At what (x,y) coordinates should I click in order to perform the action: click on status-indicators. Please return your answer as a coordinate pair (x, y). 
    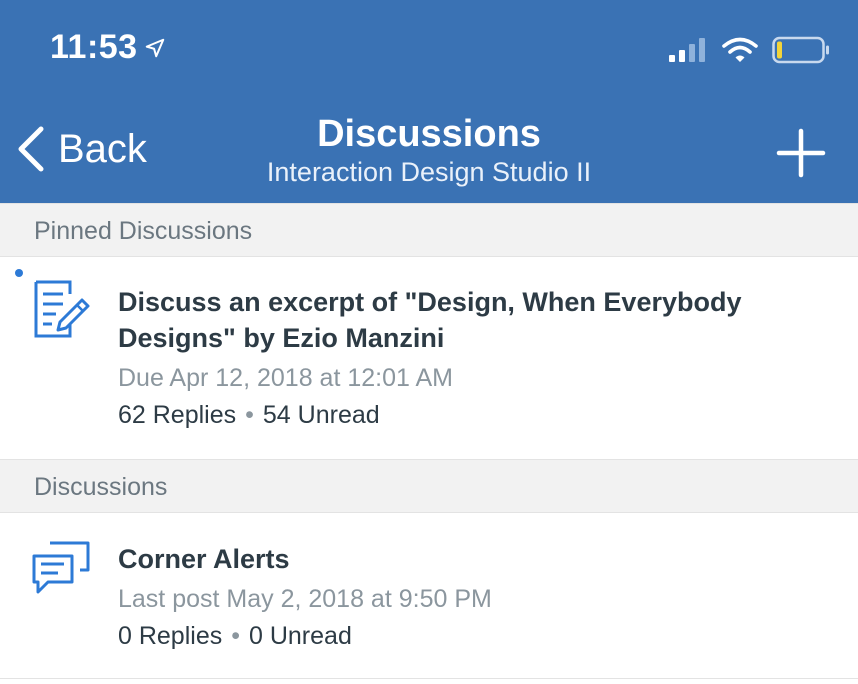
    Looking at the image, I should click on (749, 50).